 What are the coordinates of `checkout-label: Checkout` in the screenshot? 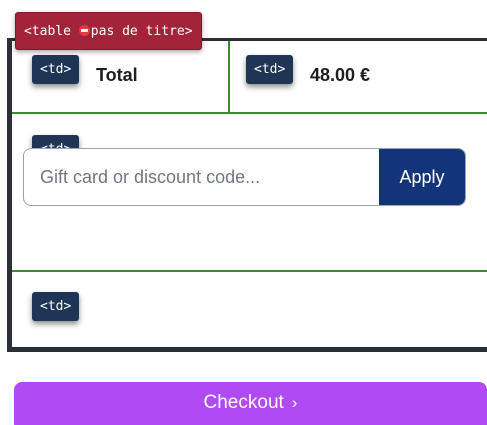 It's located at (243, 402).